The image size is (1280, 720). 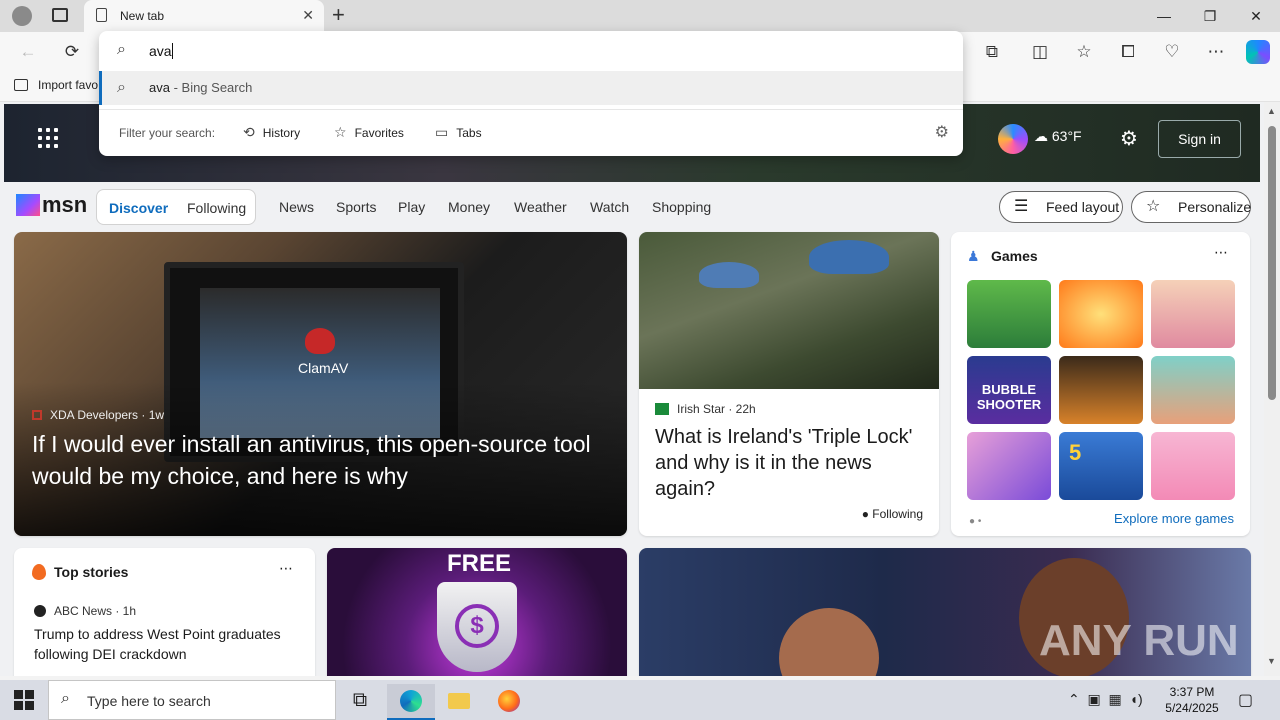 What do you see at coordinates (37, 415) in the screenshot?
I see `source-icon` at bounding box center [37, 415].